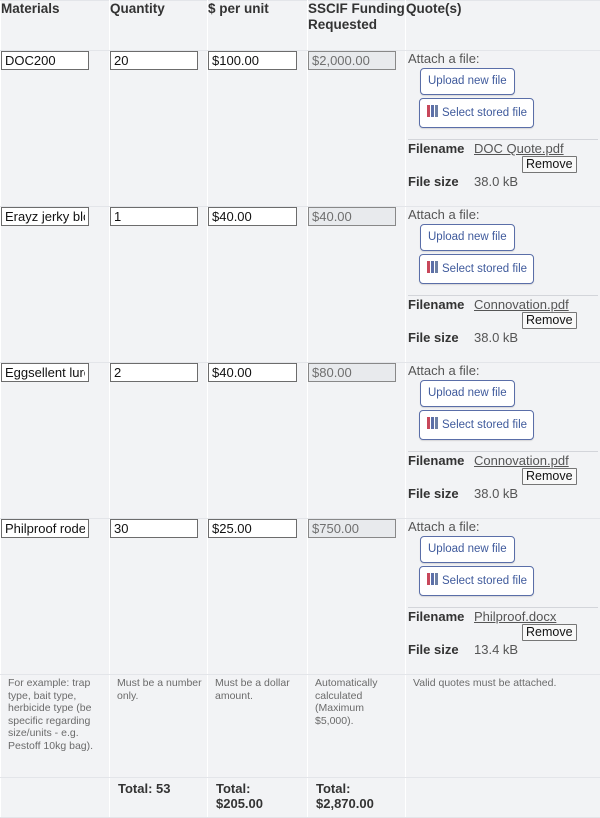  Describe the element at coordinates (257, 688) in the screenshot. I see `help-per-unit-text: Must be a dollar amount.` at that location.